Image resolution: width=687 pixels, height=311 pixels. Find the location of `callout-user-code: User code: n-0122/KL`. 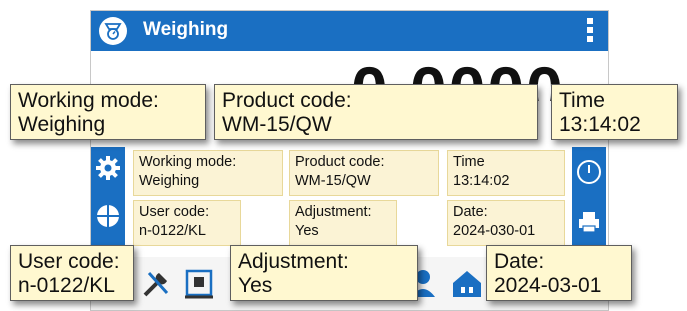

callout-user-code: User code: n-0122/KL is located at coordinates (72, 273).